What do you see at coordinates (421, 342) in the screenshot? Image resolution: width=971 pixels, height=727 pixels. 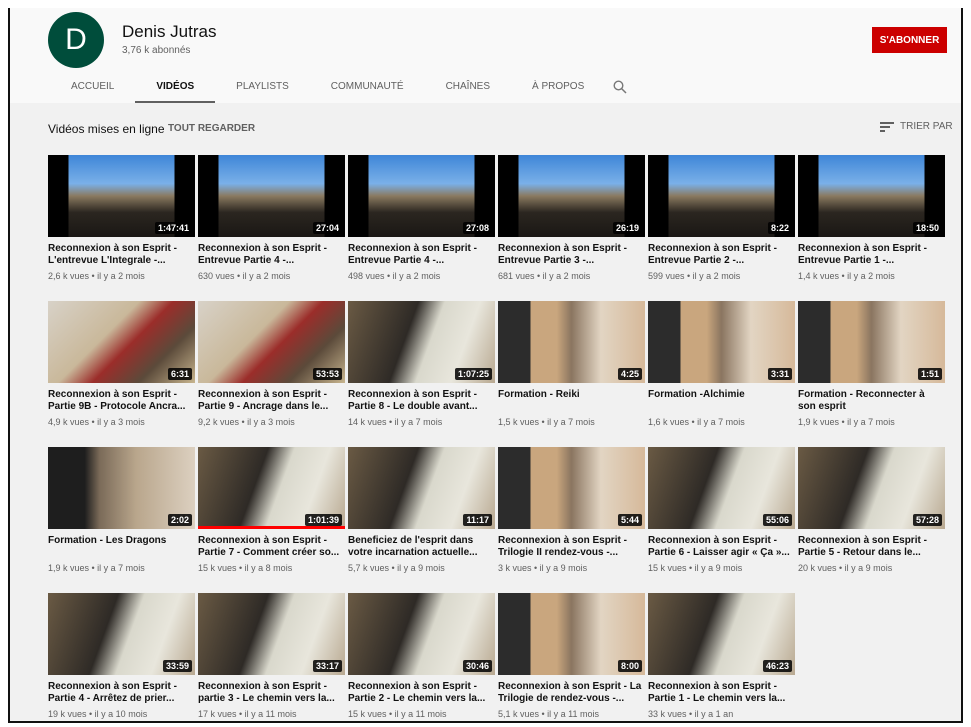 I see `video-thumbnail: 1:07:25` at bounding box center [421, 342].